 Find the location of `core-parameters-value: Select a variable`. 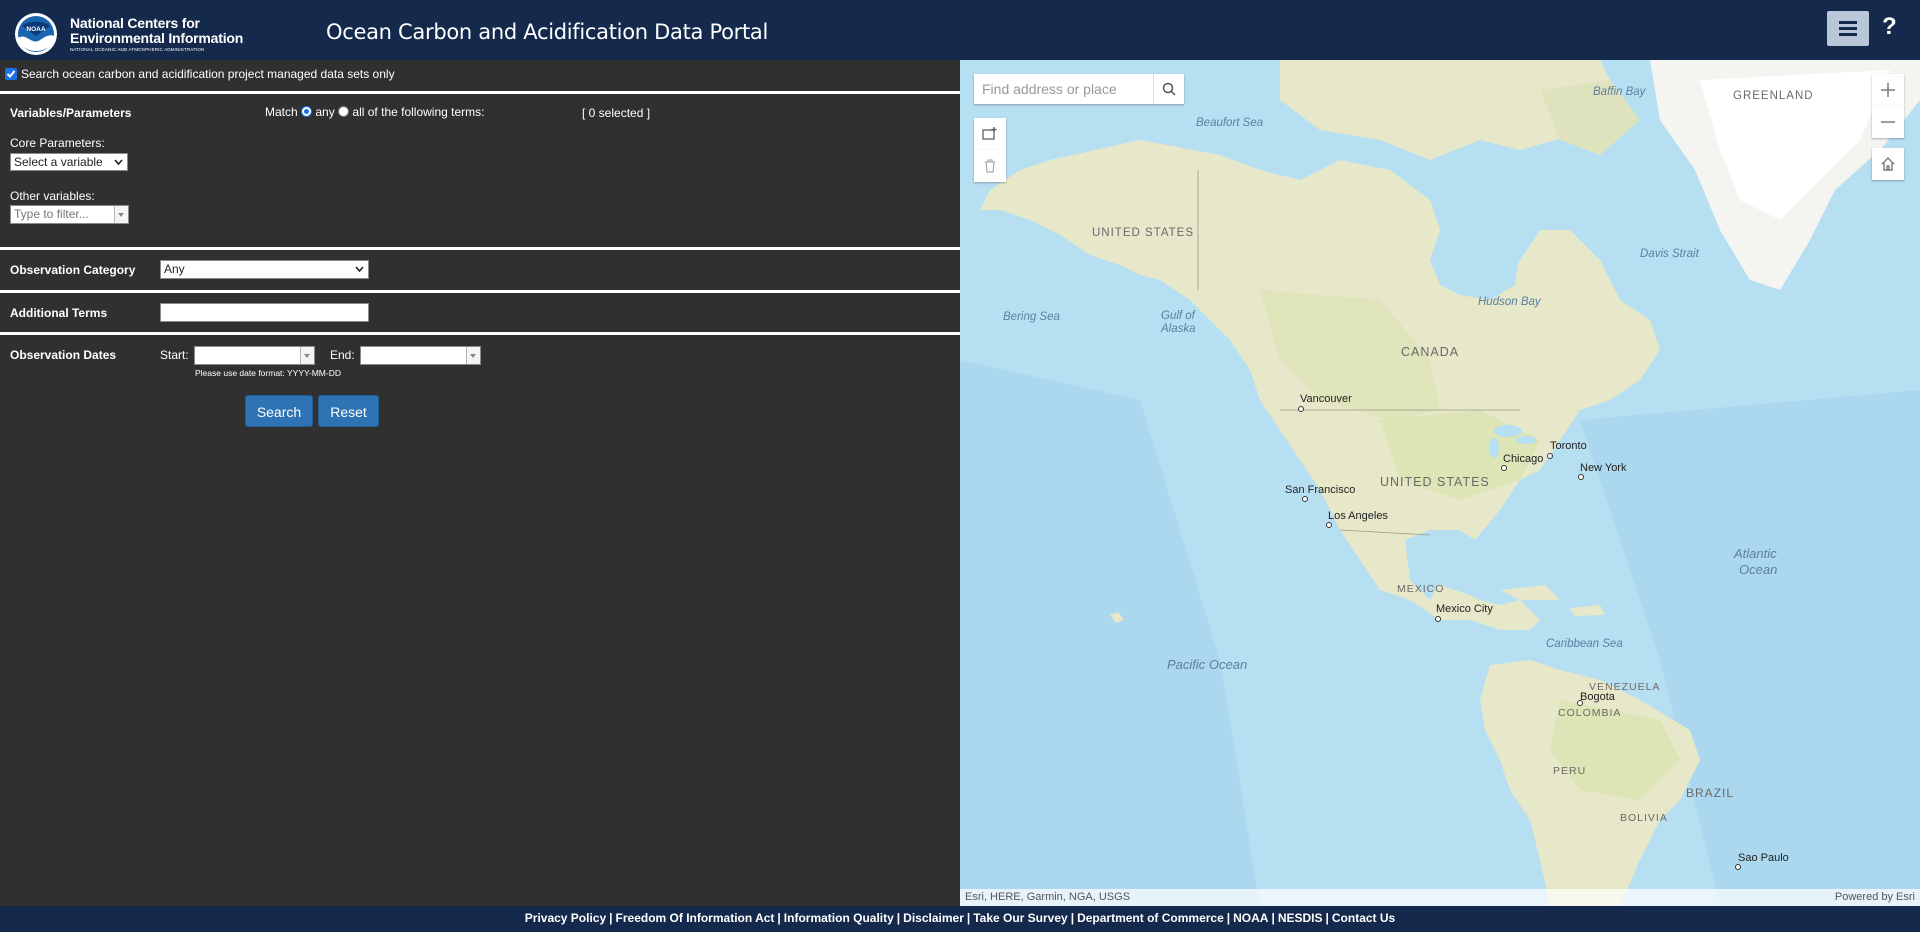

core-parameters-value: Select a variable is located at coordinates (58, 162).